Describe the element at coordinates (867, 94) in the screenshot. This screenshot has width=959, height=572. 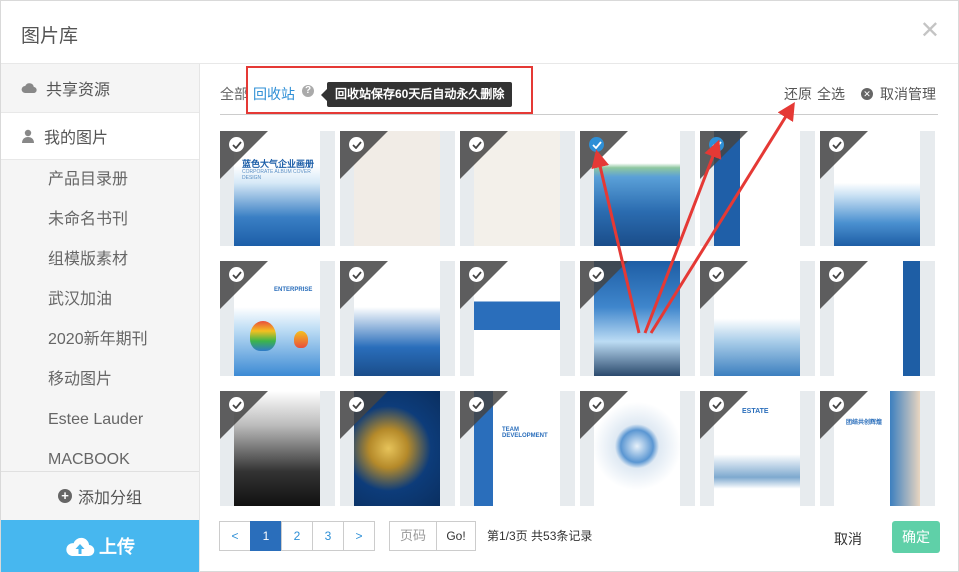
I see `close-circle-icon: ✕` at that location.